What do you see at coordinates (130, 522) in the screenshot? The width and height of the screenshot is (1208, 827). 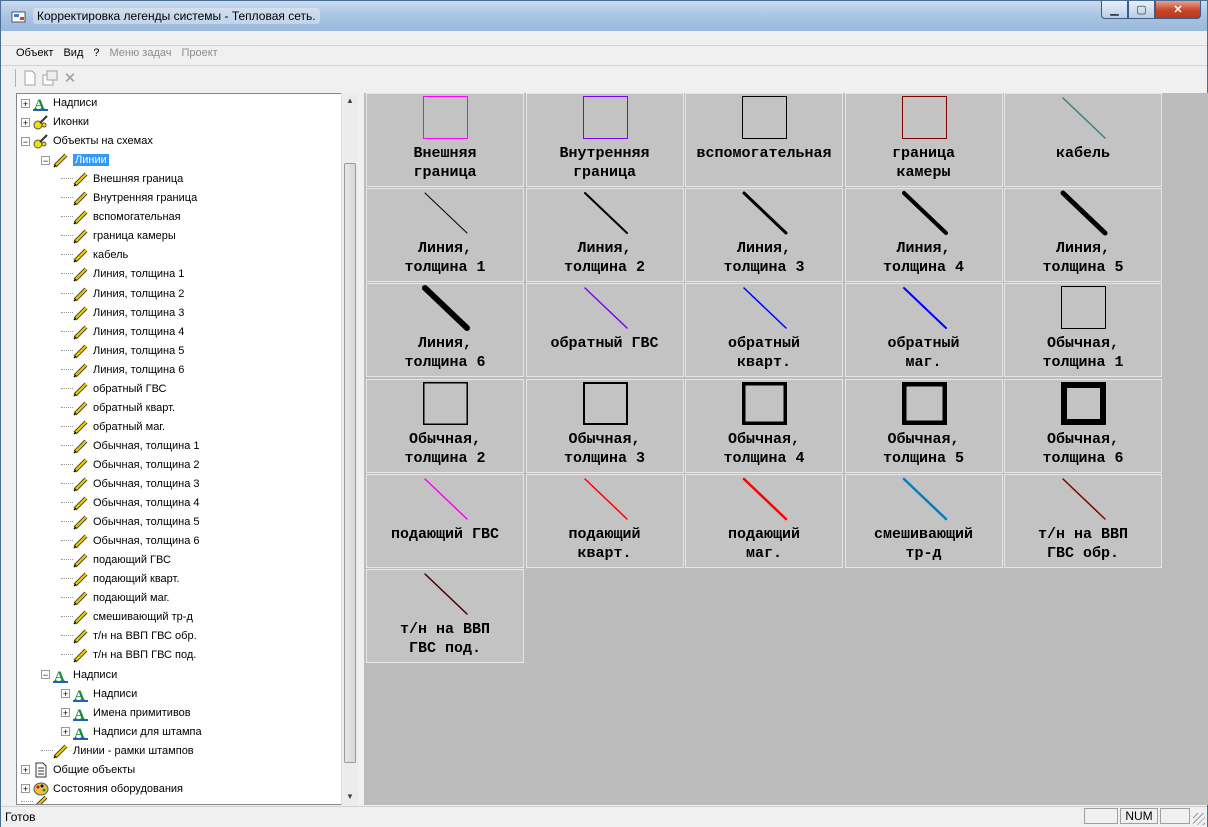 I see `tree-item: Обычная, толщина 5` at bounding box center [130, 522].